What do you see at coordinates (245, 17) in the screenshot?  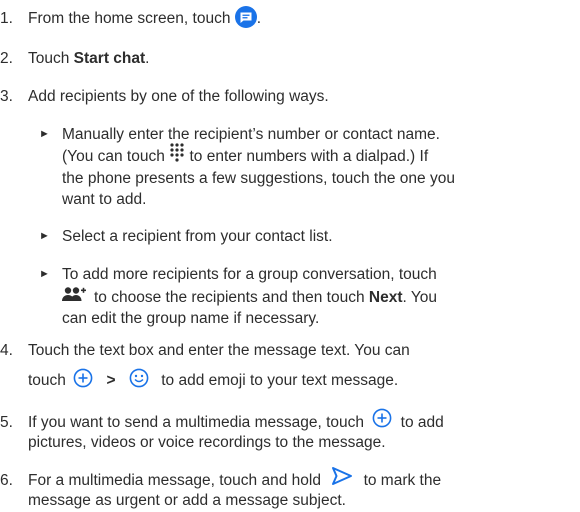 I see `messages-app-icon` at bounding box center [245, 17].